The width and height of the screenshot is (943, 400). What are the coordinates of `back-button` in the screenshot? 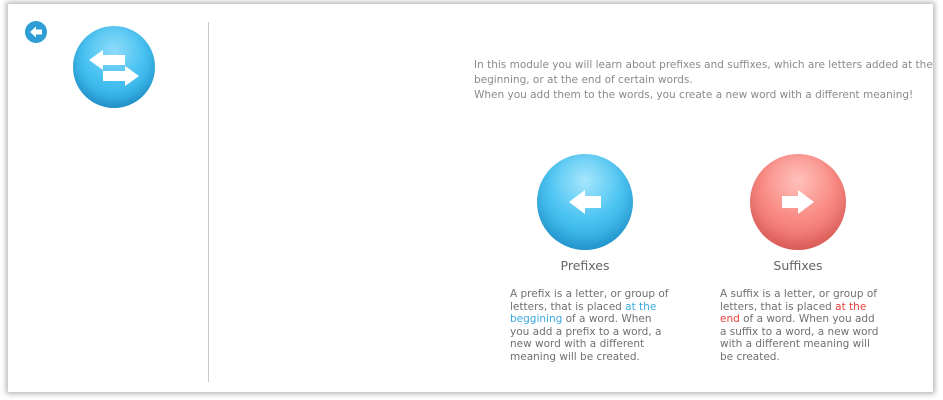 It's located at (36, 32).